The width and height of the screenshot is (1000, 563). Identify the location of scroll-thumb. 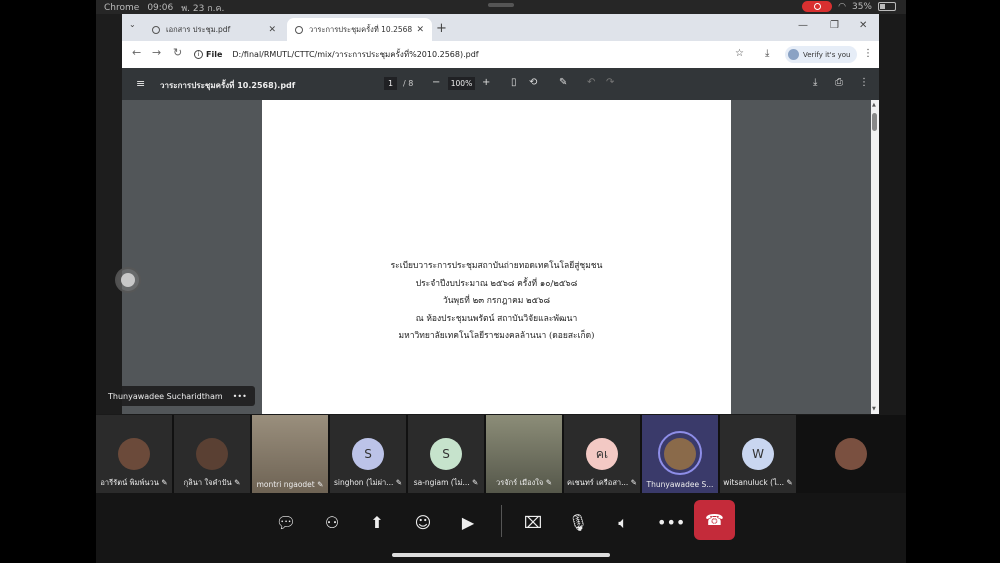
(874, 122).